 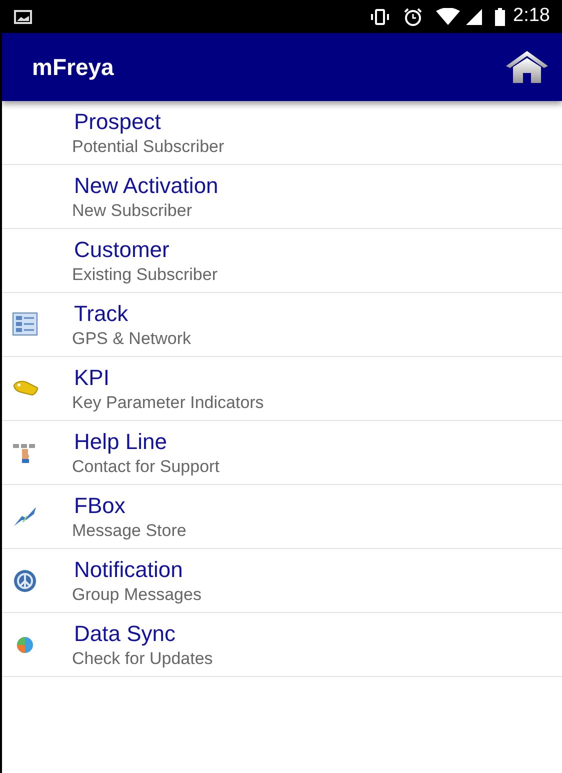 What do you see at coordinates (282, 261) in the screenshot?
I see `menu-item: Customer Existing Subscriber` at bounding box center [282, 261].